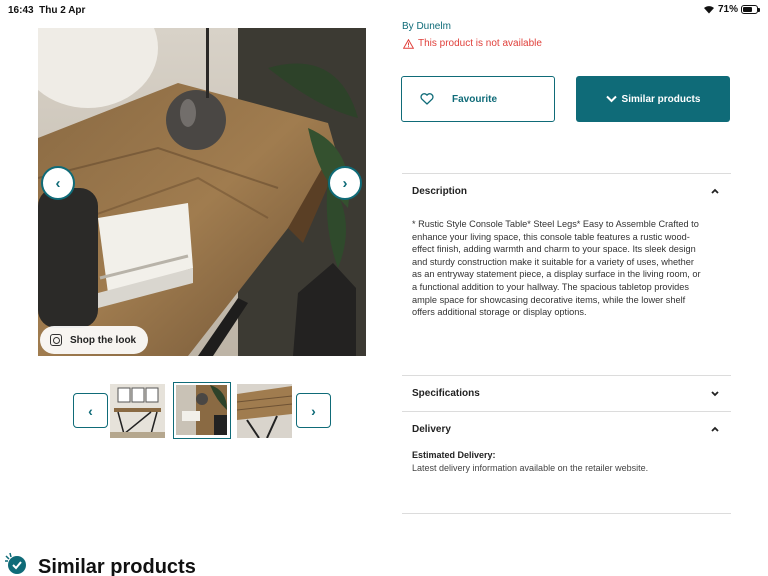  Describe the element at coordinates (408, 43) in the screenshot. I see `warning-icon` at that location.